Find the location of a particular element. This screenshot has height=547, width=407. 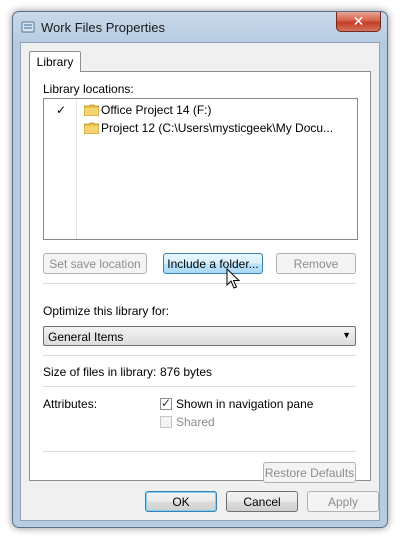

shown-in-nav-checkbox is located at coordinates (166, 403).